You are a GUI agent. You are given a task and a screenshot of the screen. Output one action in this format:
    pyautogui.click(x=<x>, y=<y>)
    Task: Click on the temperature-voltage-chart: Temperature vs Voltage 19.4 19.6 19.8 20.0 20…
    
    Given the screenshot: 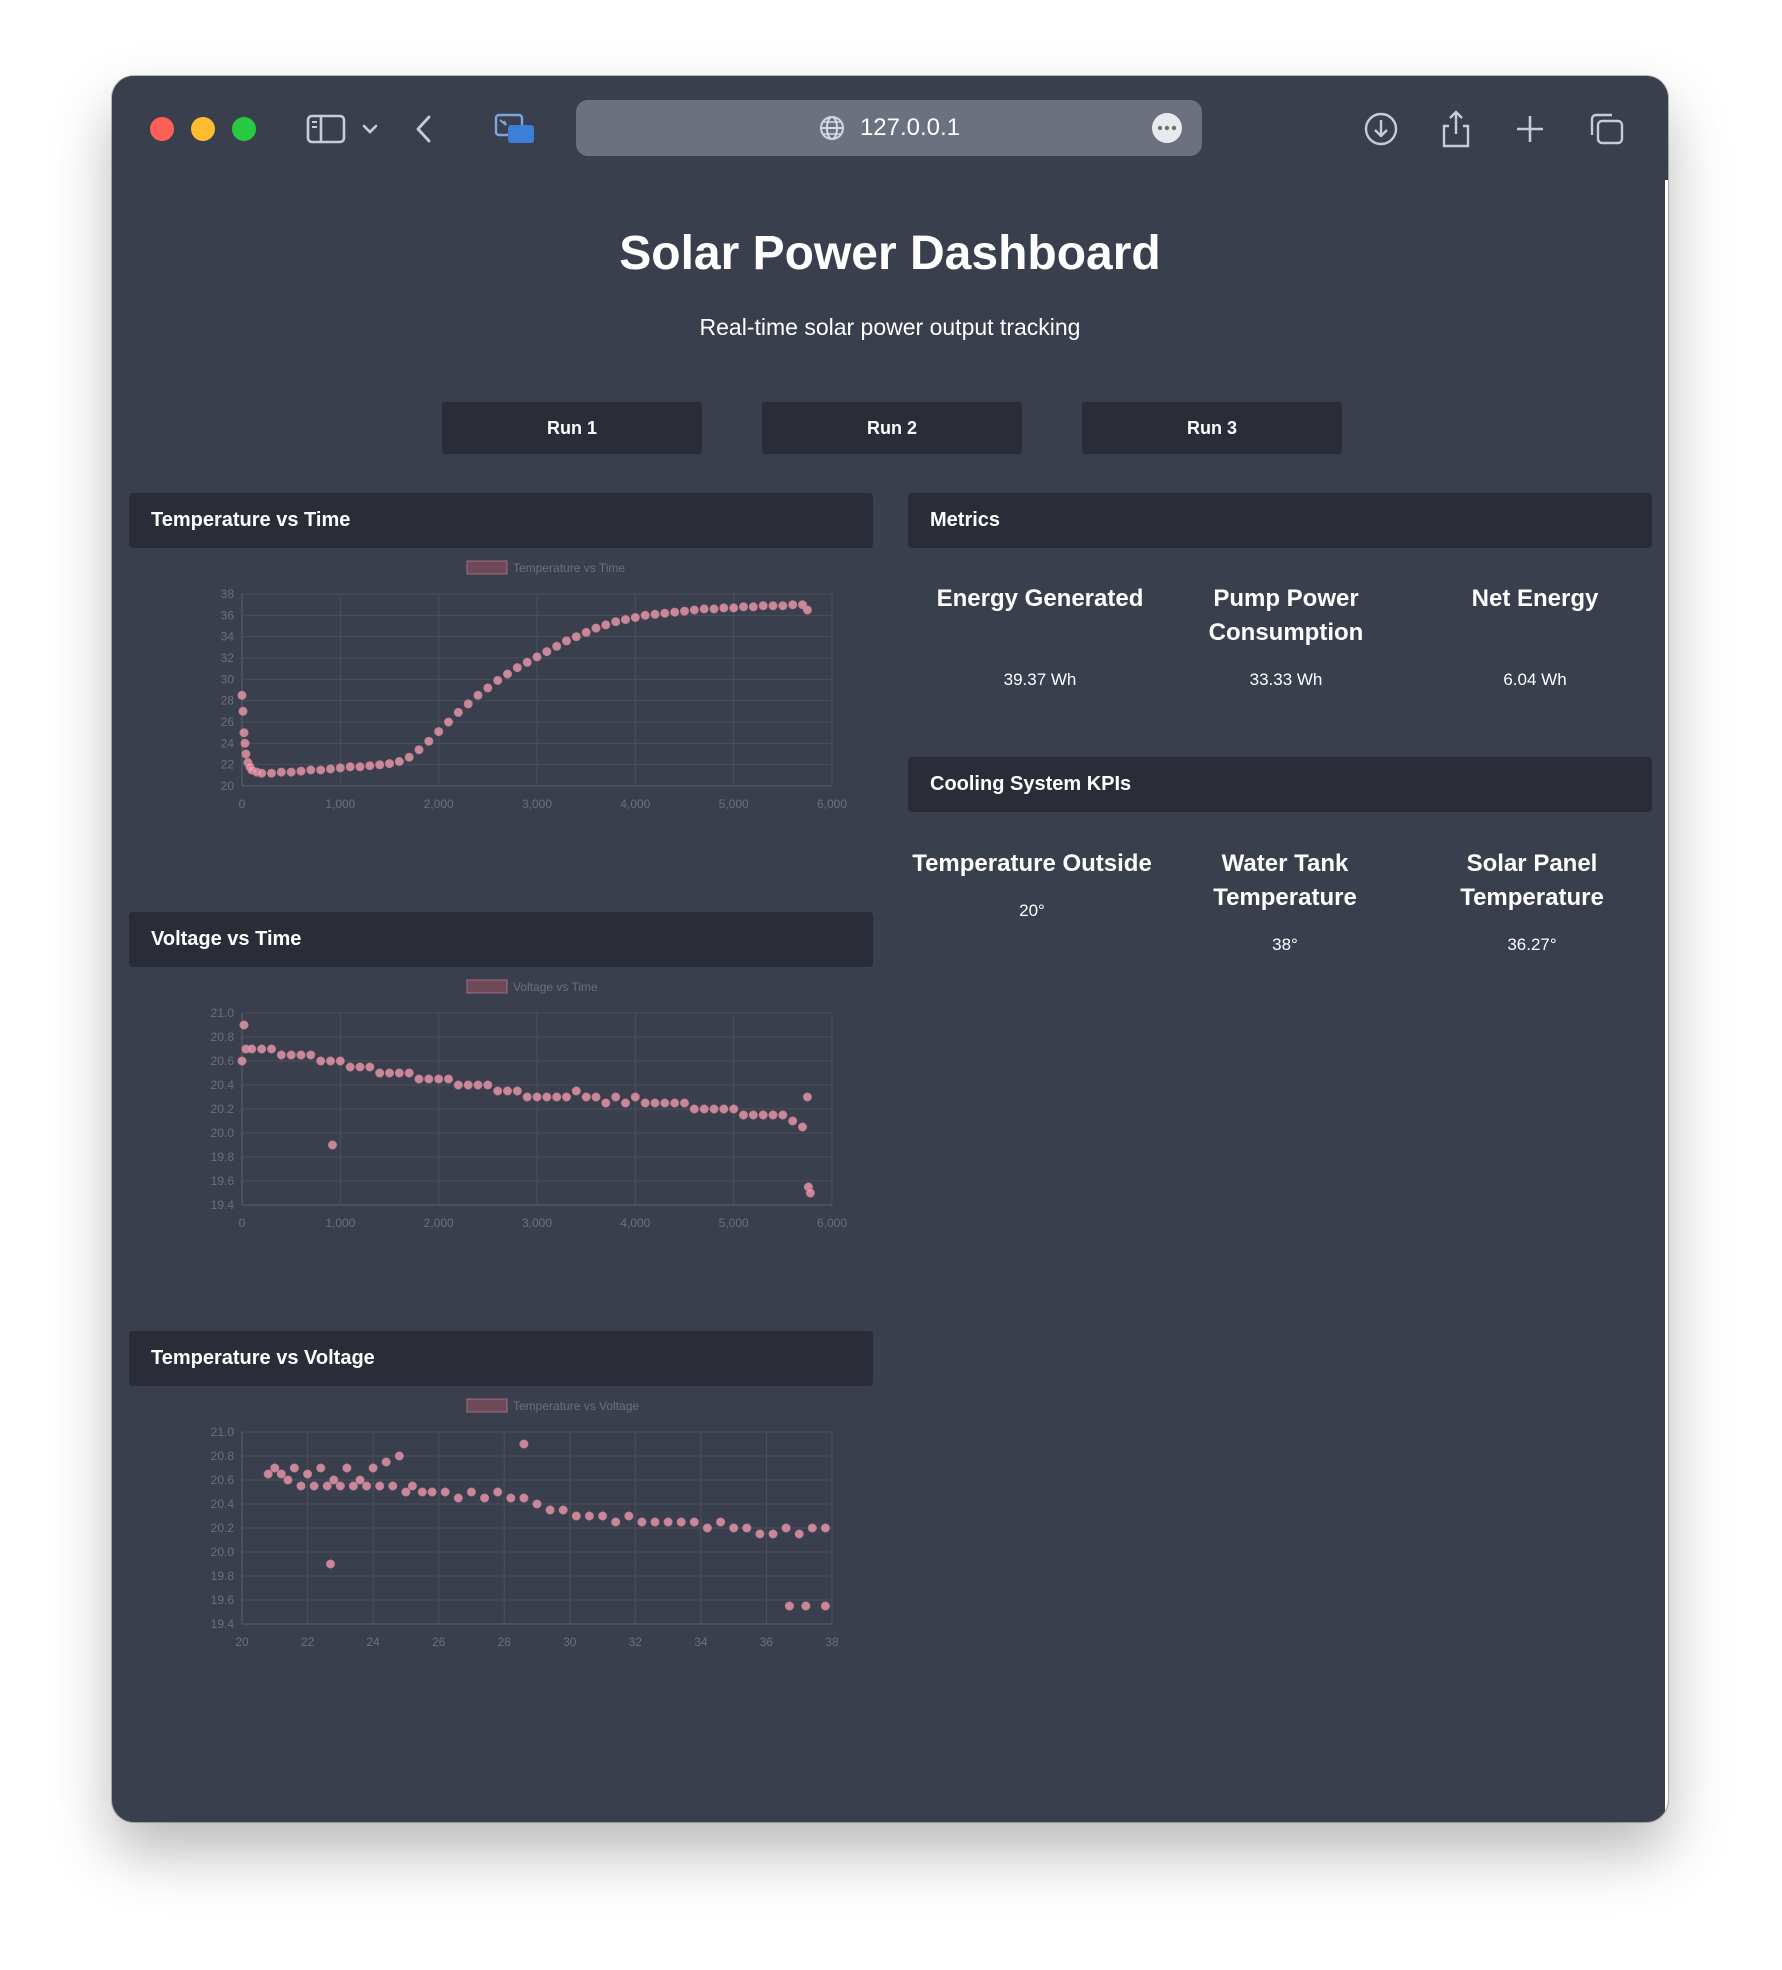 What is the action you would take?
    pyautogui.click(x=525, y=1523)
    